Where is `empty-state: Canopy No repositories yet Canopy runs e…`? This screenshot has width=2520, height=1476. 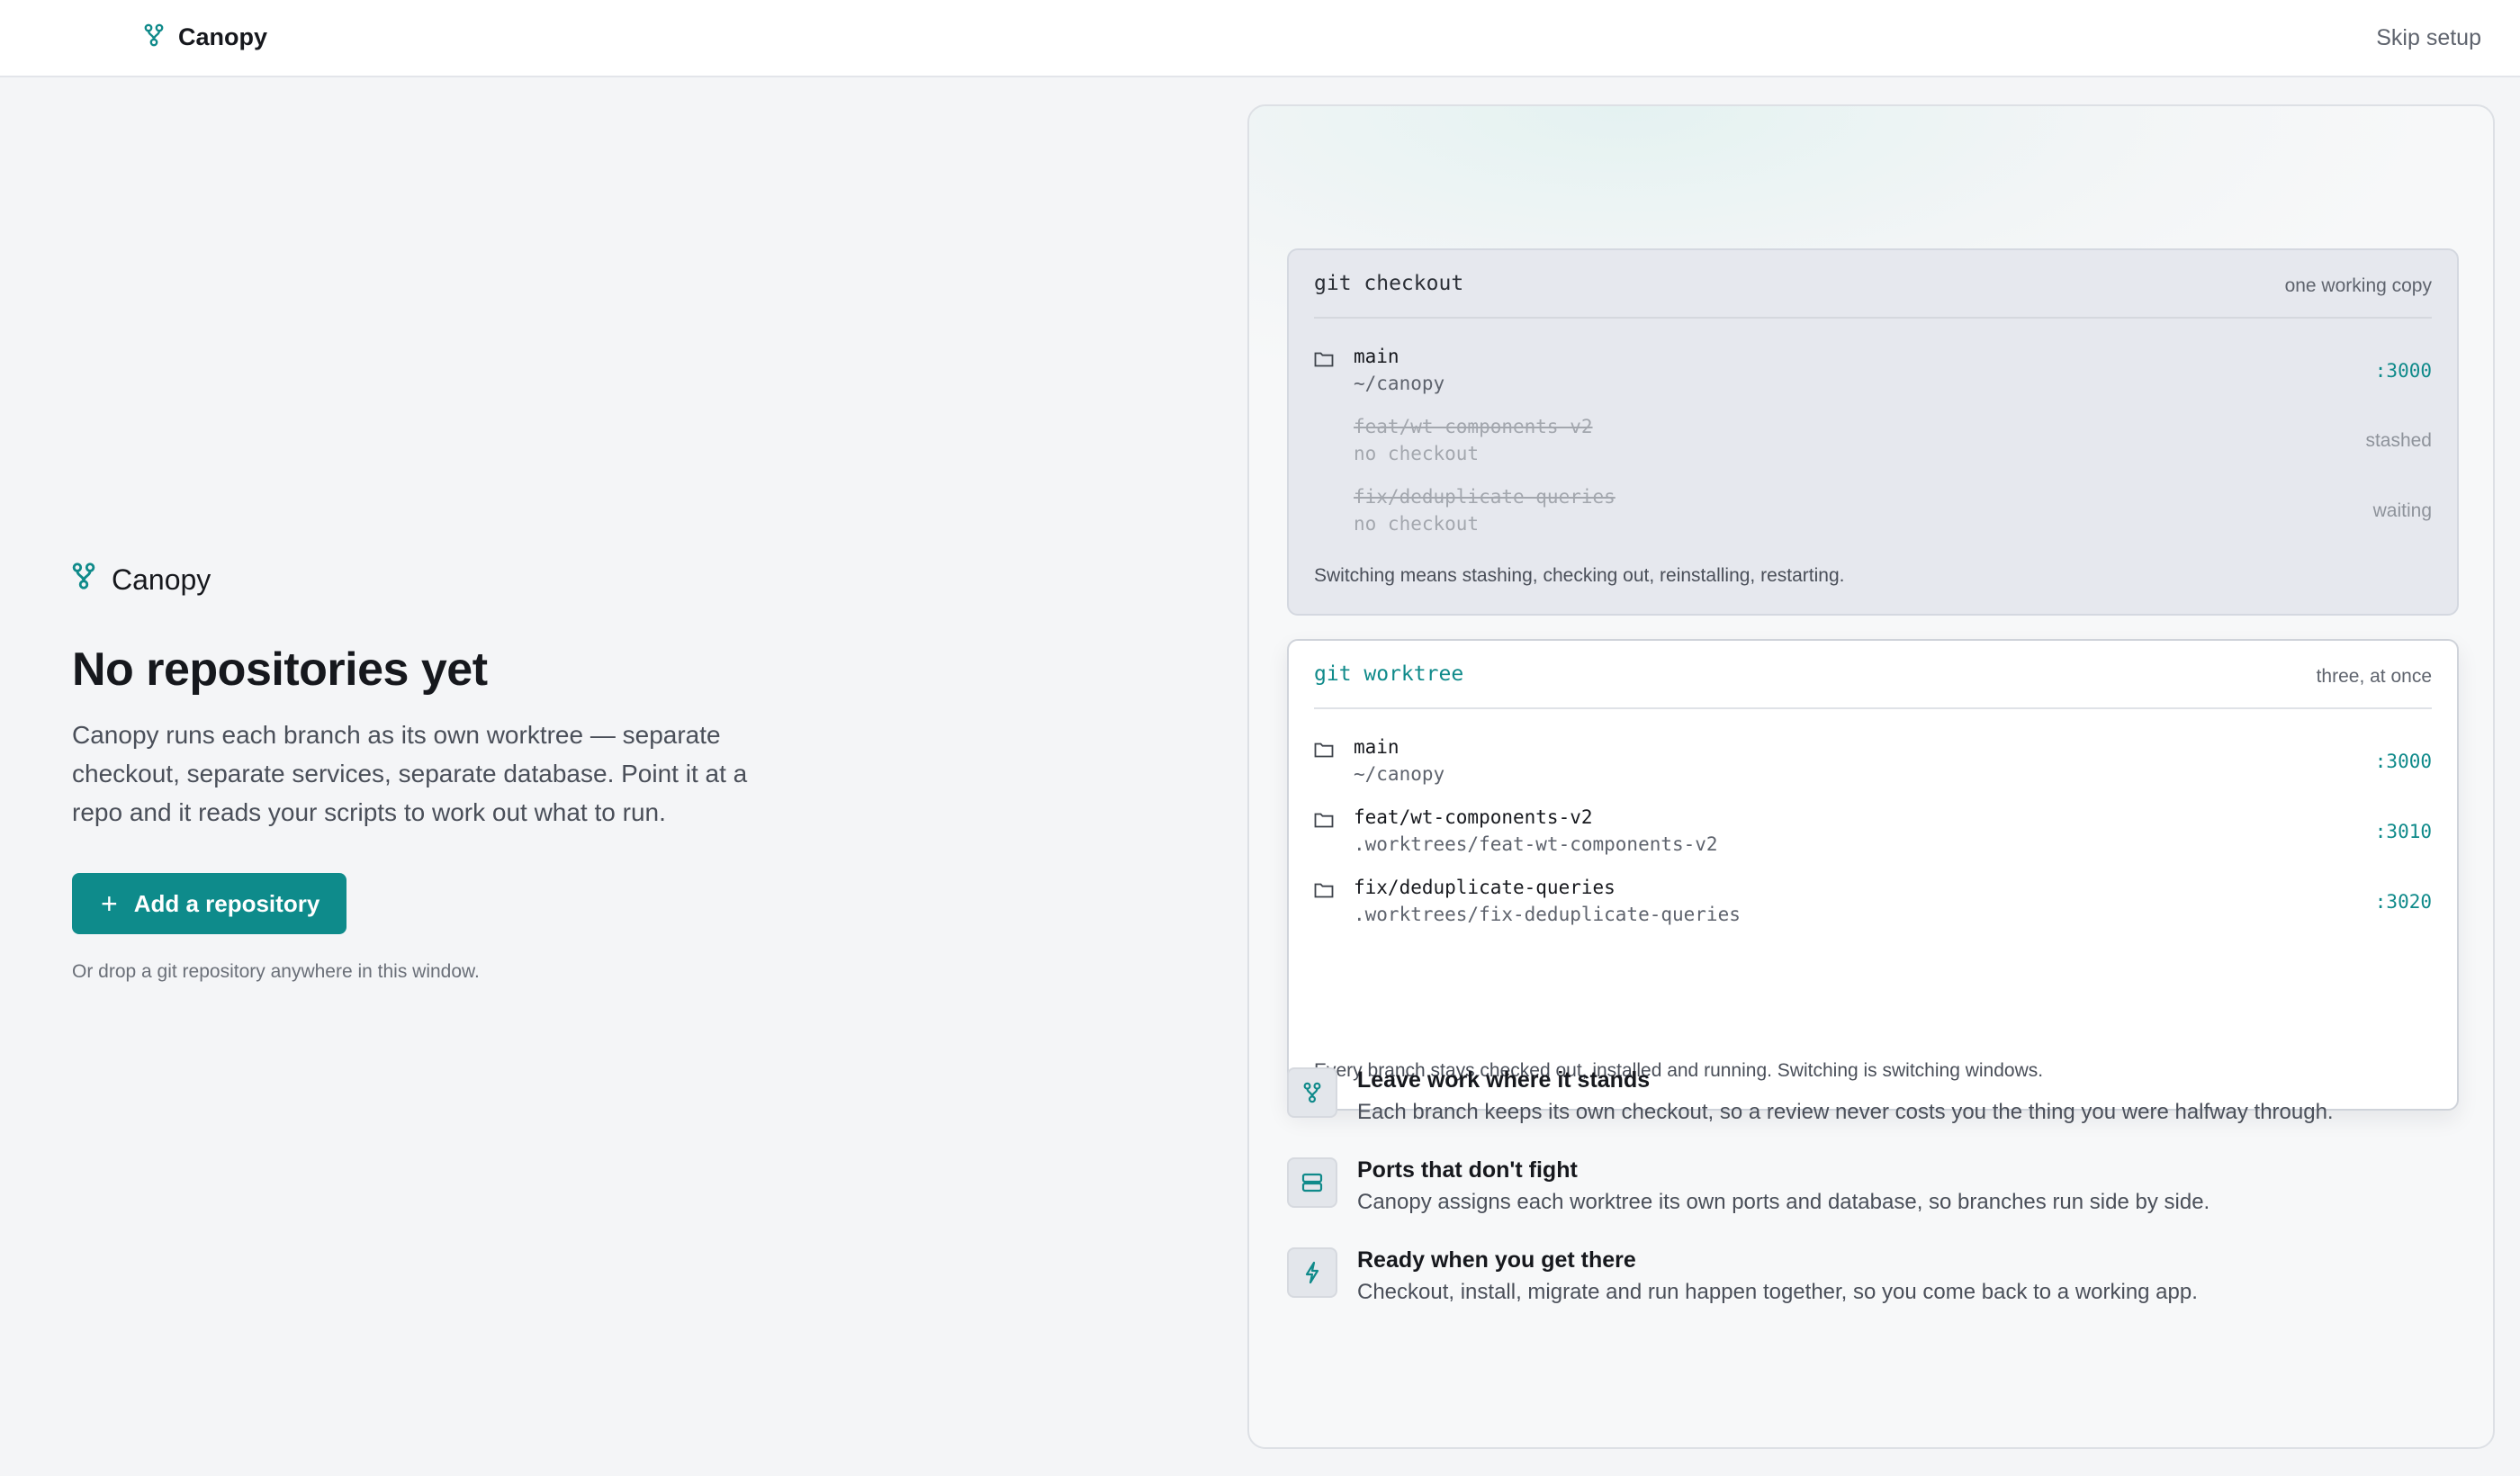
empty-state: Canopy No repositories yet Canopy runs e… is located at coordinates (441, 772).